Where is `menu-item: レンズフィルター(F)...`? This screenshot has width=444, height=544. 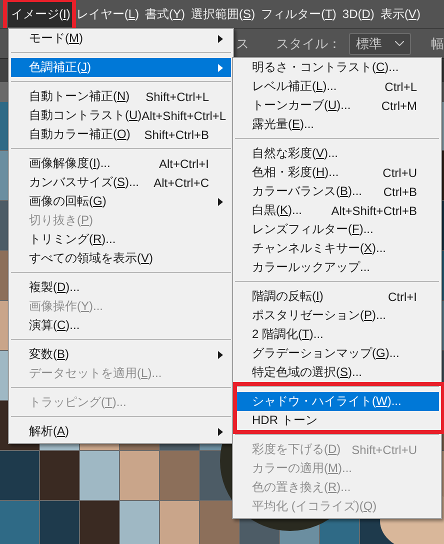 menu-item: レンズフィルター(F)... is located at coordinates (337, 229).